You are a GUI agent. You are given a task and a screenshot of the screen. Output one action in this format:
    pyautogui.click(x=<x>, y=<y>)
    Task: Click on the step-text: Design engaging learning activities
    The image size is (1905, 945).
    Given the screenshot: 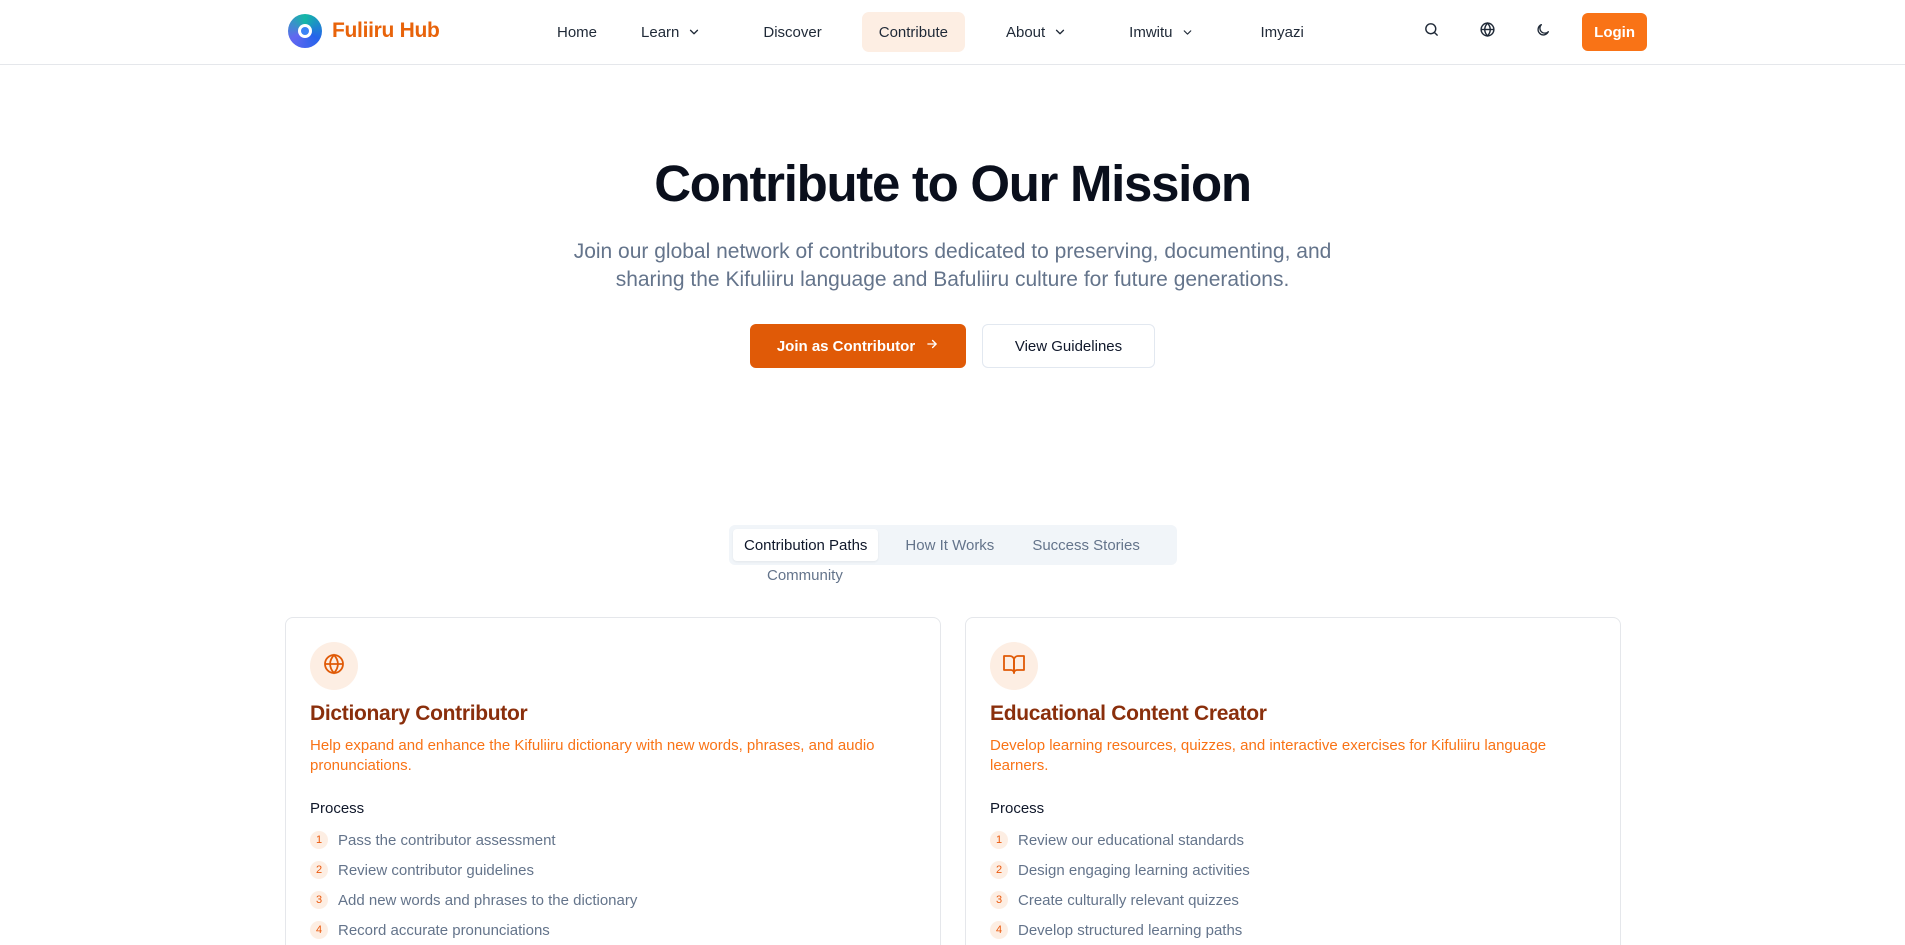 What is the action you would take?
    pyautogui.click(x=1134, y=870)
    